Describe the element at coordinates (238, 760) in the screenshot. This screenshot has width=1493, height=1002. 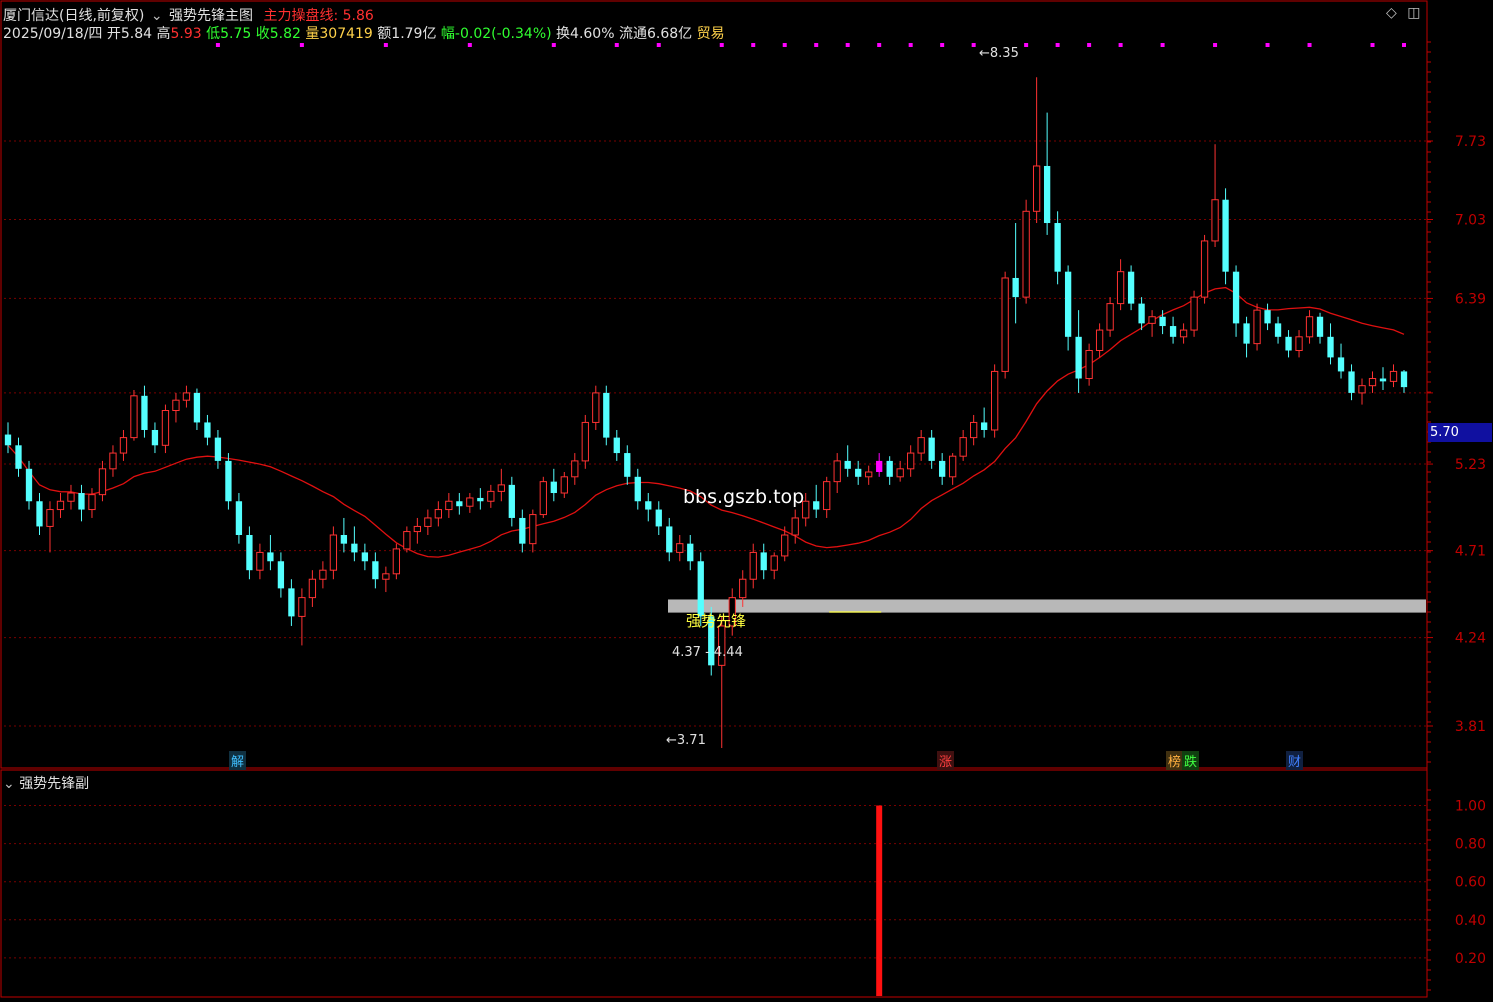
I see `event-tag-jie: 解` at that location.